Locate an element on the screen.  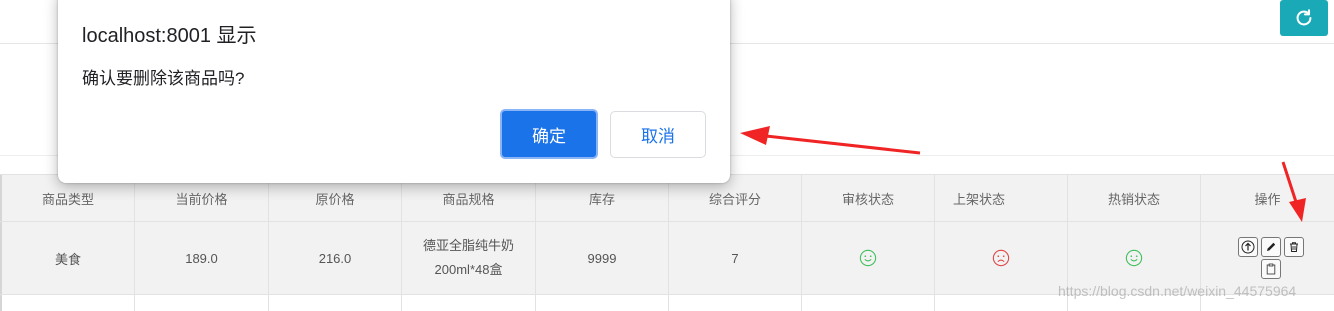
header-hot-status: 热销状态 is located at coordinates (1133, 198).